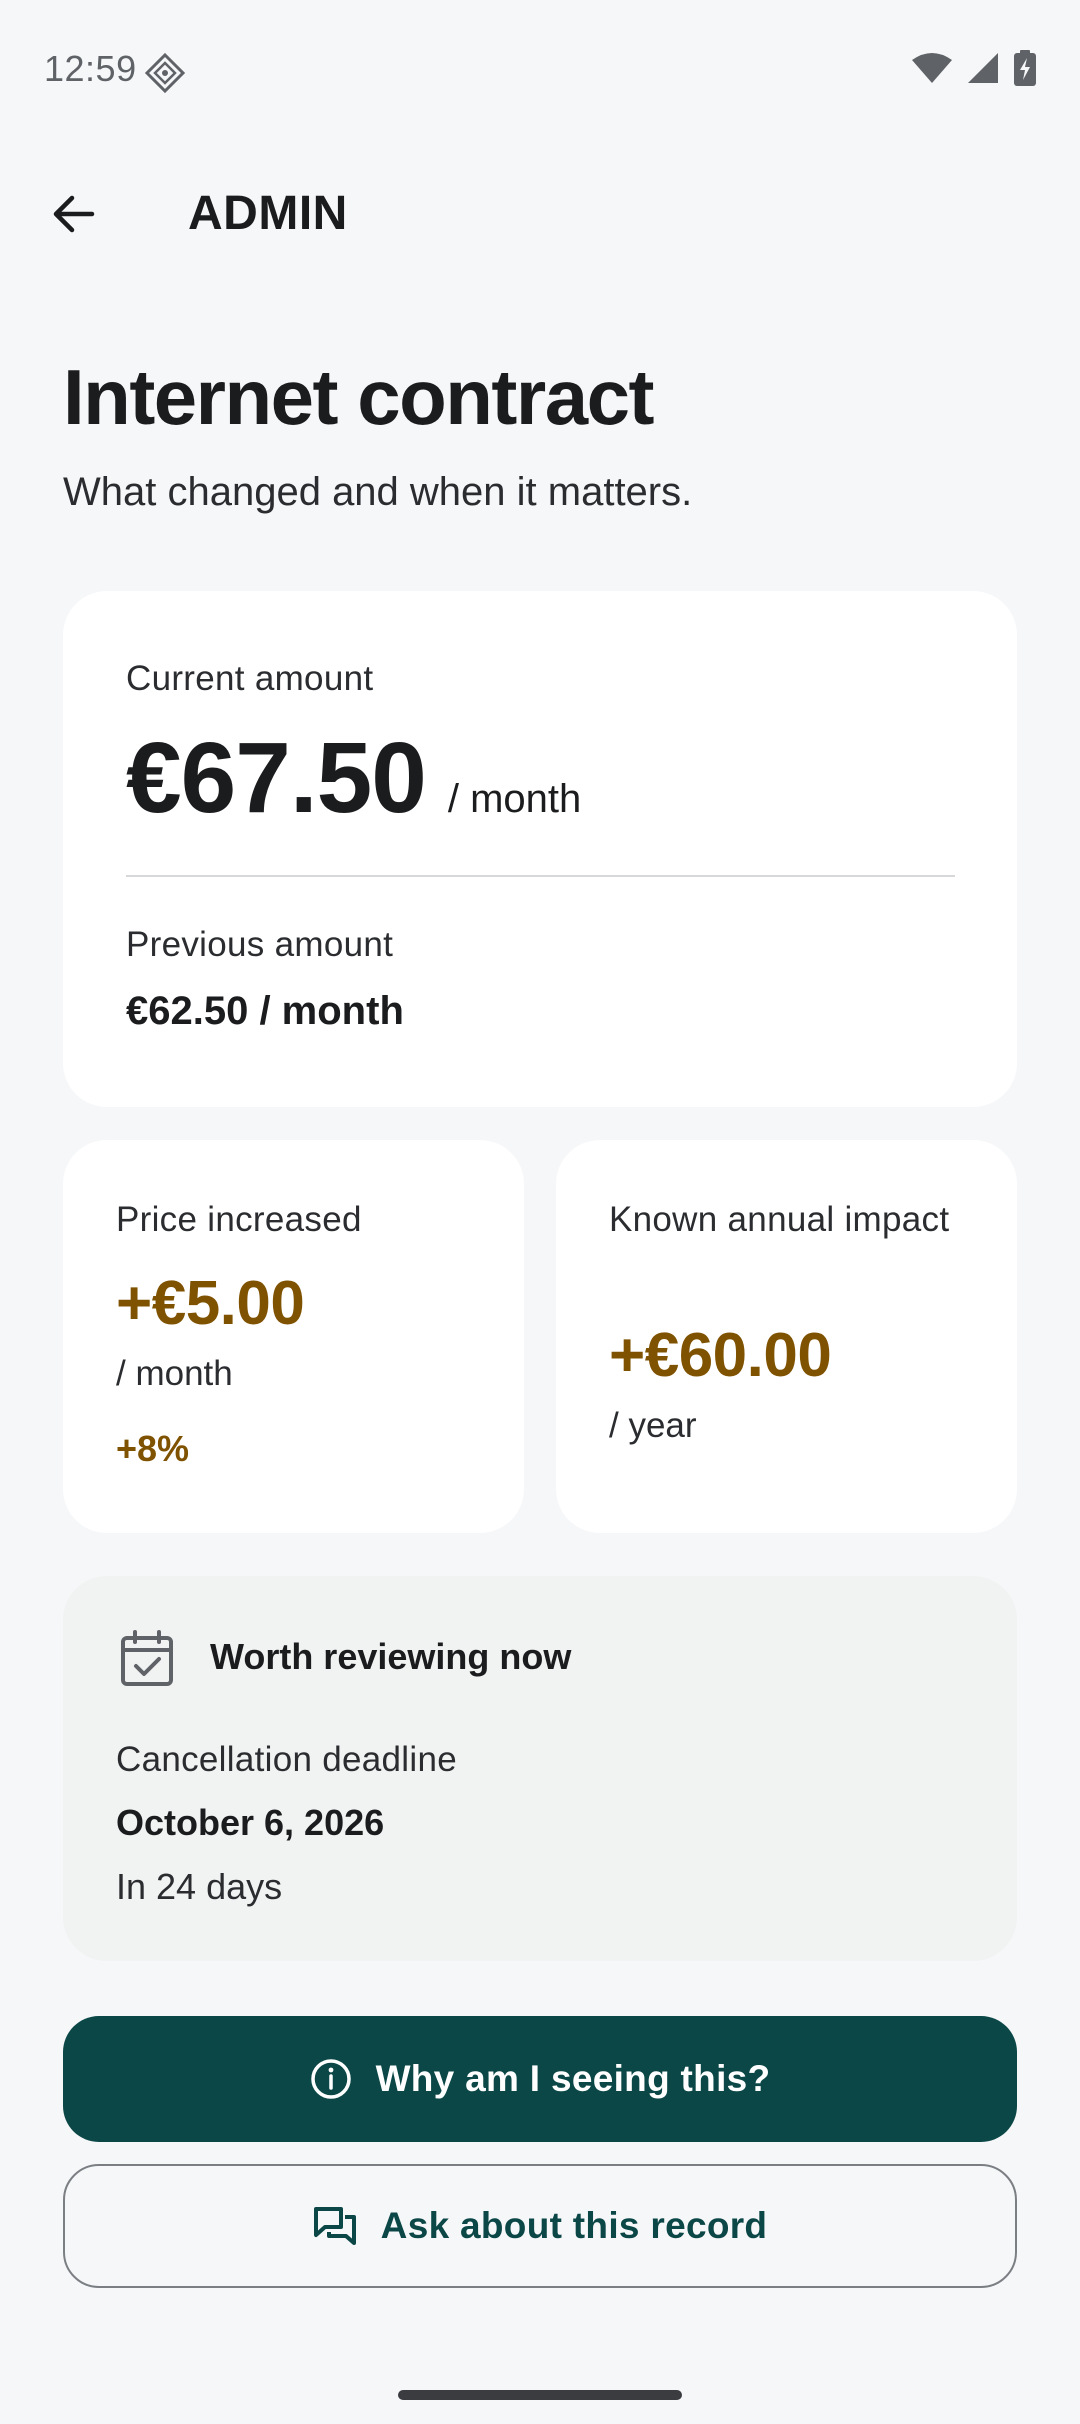 The width and height of the screenshot is (1080, 2424). I want to click on wifi-icon, so click(932, 68).